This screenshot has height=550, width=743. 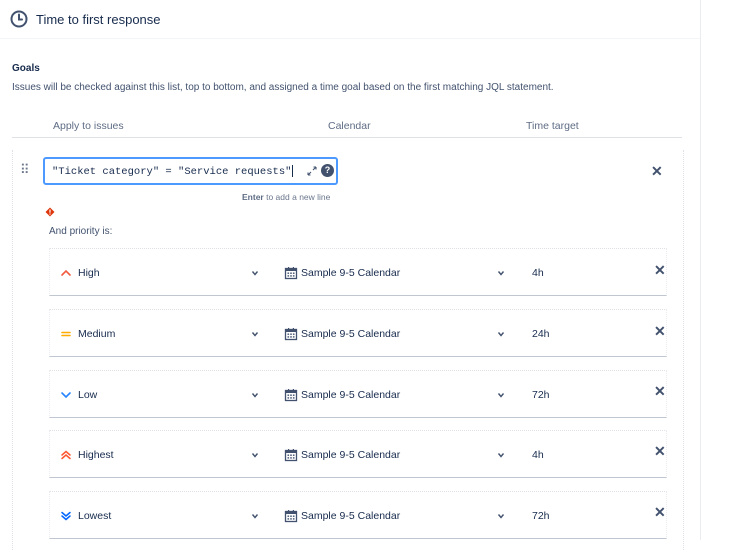 I want to click on priority-row: Low Sample 9-5 Calendar 72h, so click(x=358, y=394).